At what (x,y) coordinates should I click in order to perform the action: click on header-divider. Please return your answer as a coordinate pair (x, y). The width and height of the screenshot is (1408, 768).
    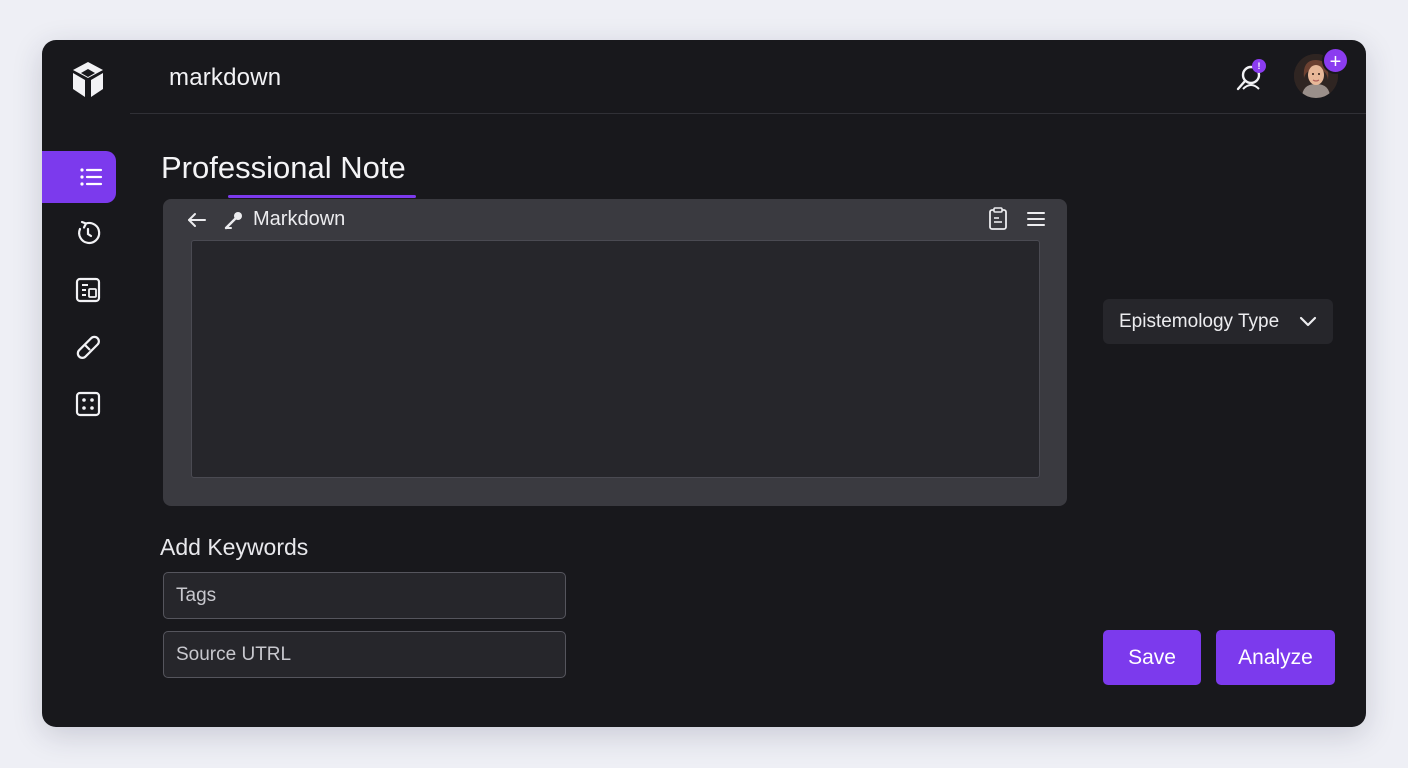
    Looking at the image, I should click on (748, 113).